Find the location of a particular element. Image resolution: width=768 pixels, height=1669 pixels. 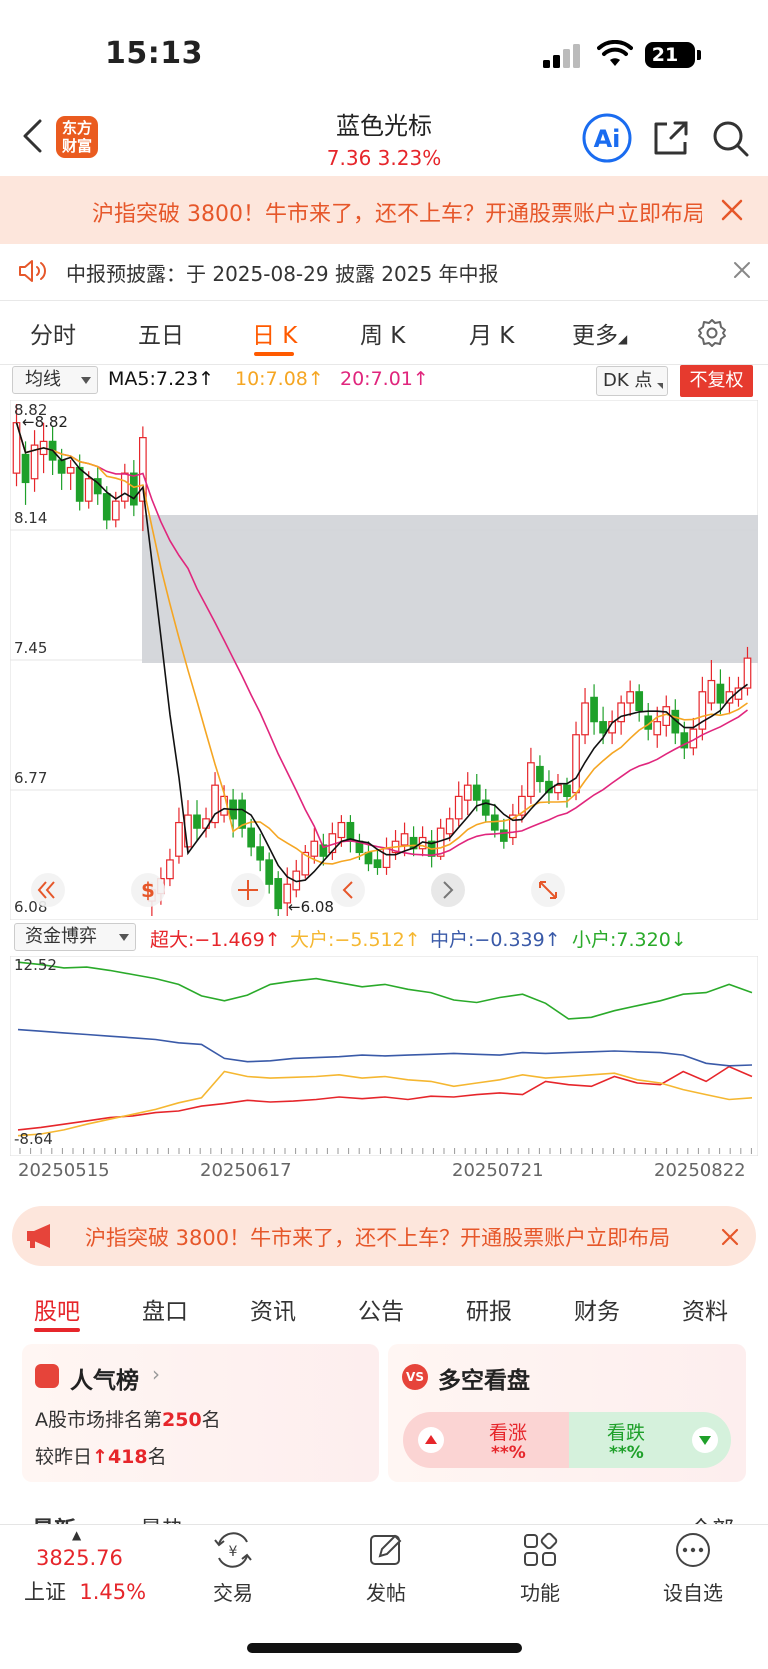

popularity-title: 人气榜 is located at coordinates (104, 1381).